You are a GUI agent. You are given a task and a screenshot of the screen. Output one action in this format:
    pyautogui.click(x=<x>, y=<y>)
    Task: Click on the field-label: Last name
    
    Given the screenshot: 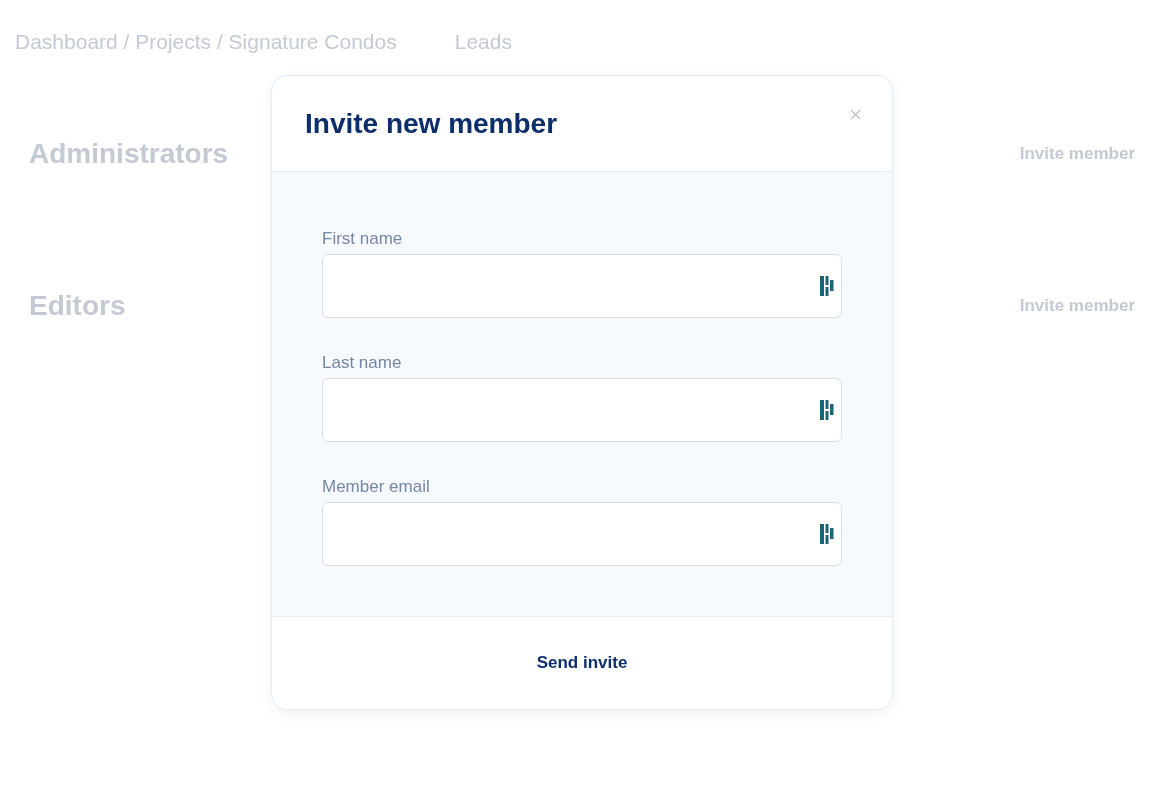 What is the action you would take?
    pyautogui.click(x=362, y=363)
    